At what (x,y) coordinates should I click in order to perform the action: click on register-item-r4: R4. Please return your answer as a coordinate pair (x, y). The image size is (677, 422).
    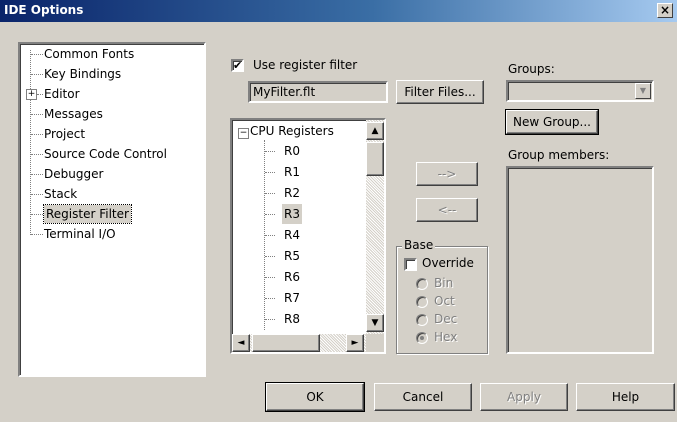
    Looking at the image, I should click on (292, 235).